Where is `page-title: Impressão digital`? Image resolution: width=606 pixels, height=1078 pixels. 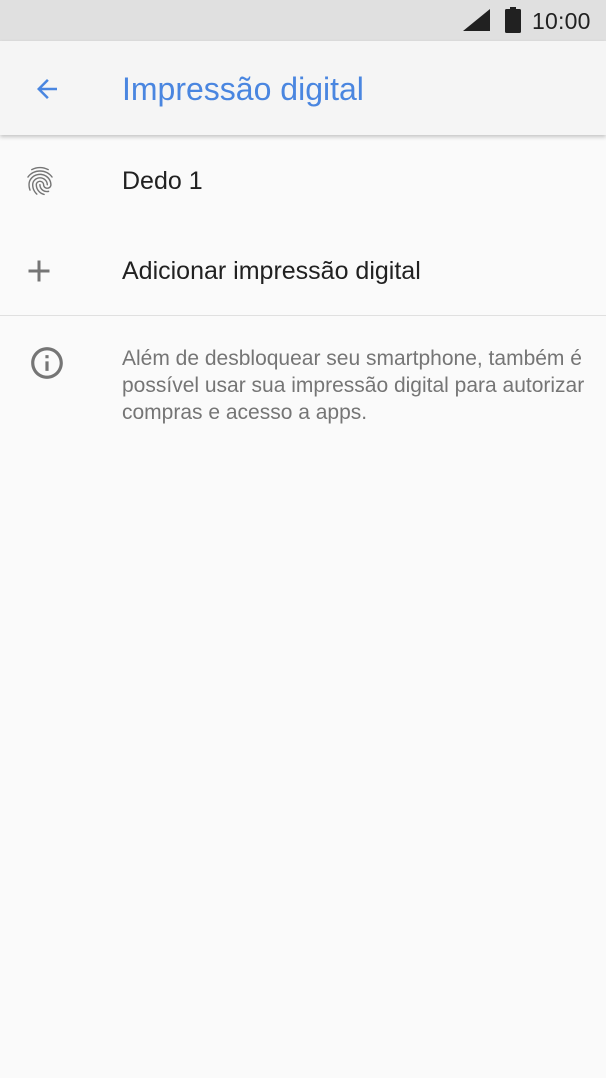 page-title: Impressão digital is located at coordinates (243, 89).